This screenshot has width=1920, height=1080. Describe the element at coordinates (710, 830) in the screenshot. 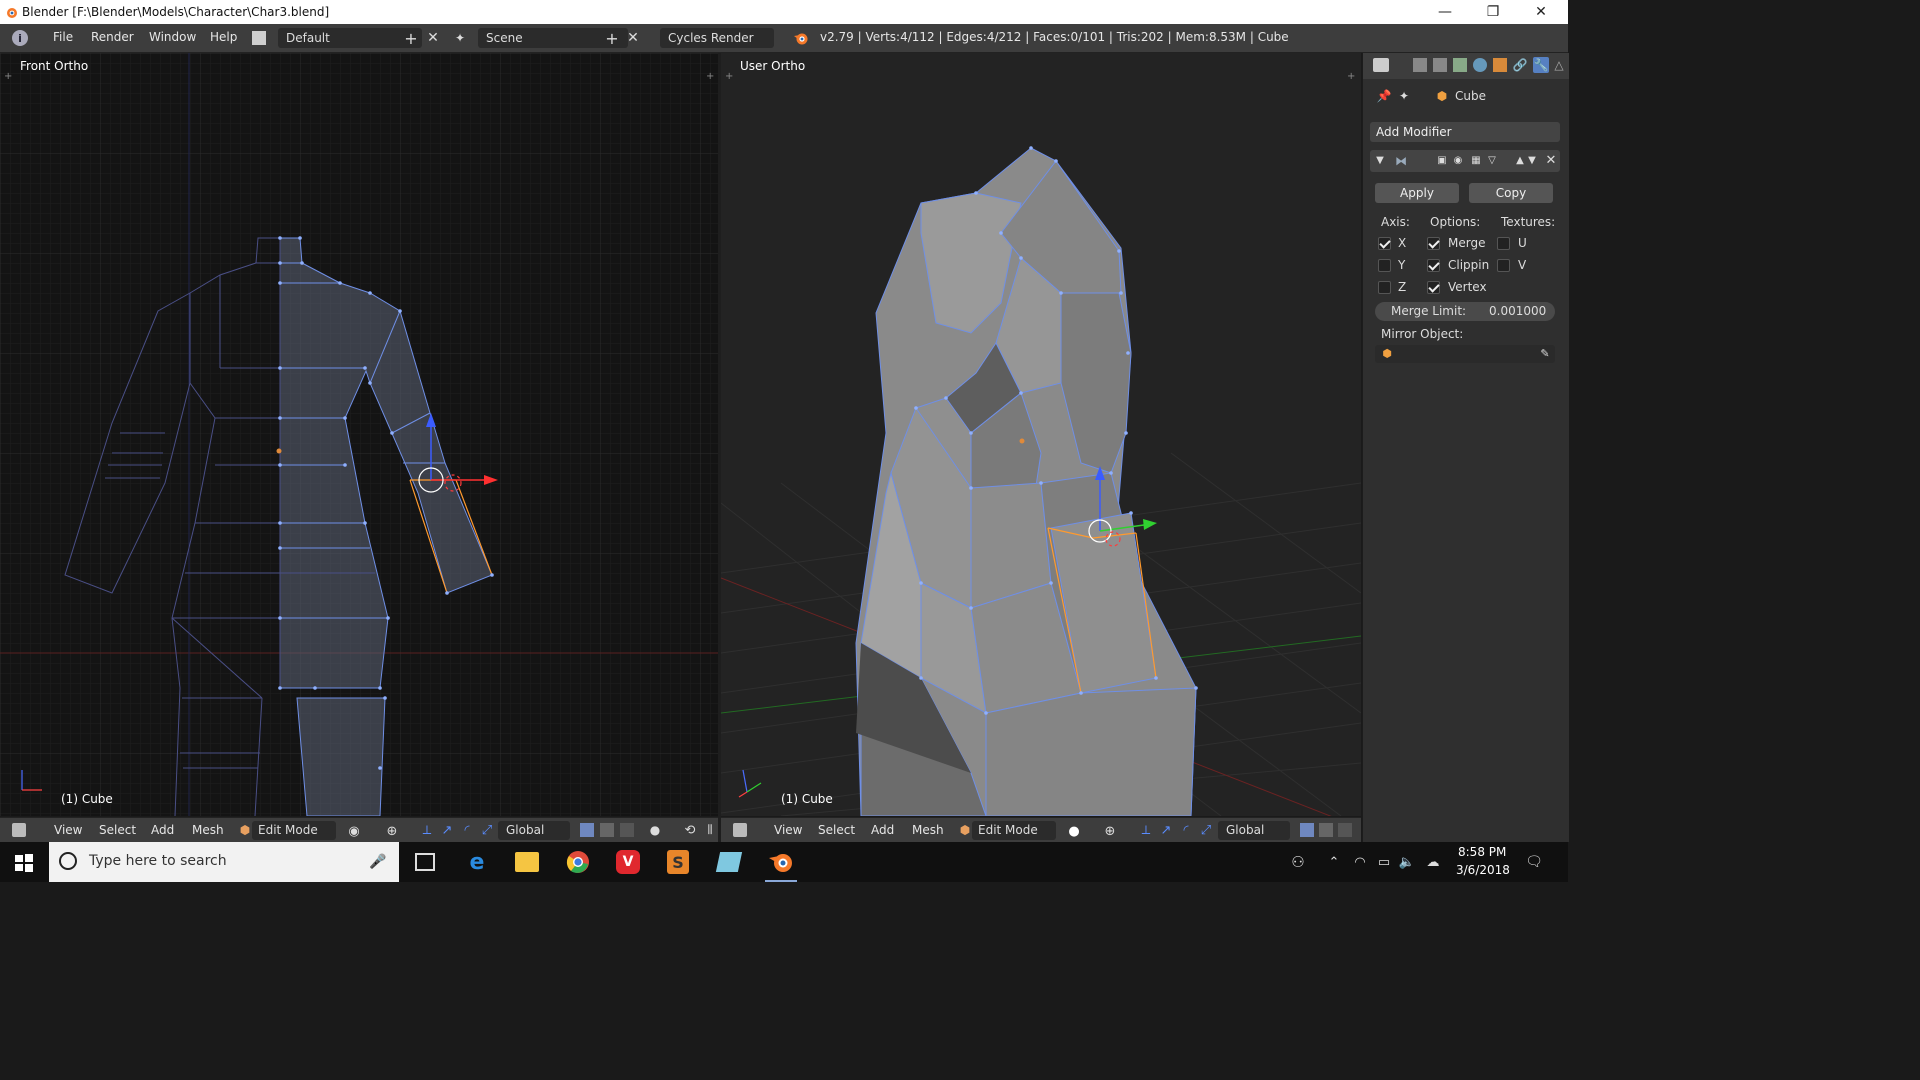

I see `snap-target-icon: ⫼` at that location.